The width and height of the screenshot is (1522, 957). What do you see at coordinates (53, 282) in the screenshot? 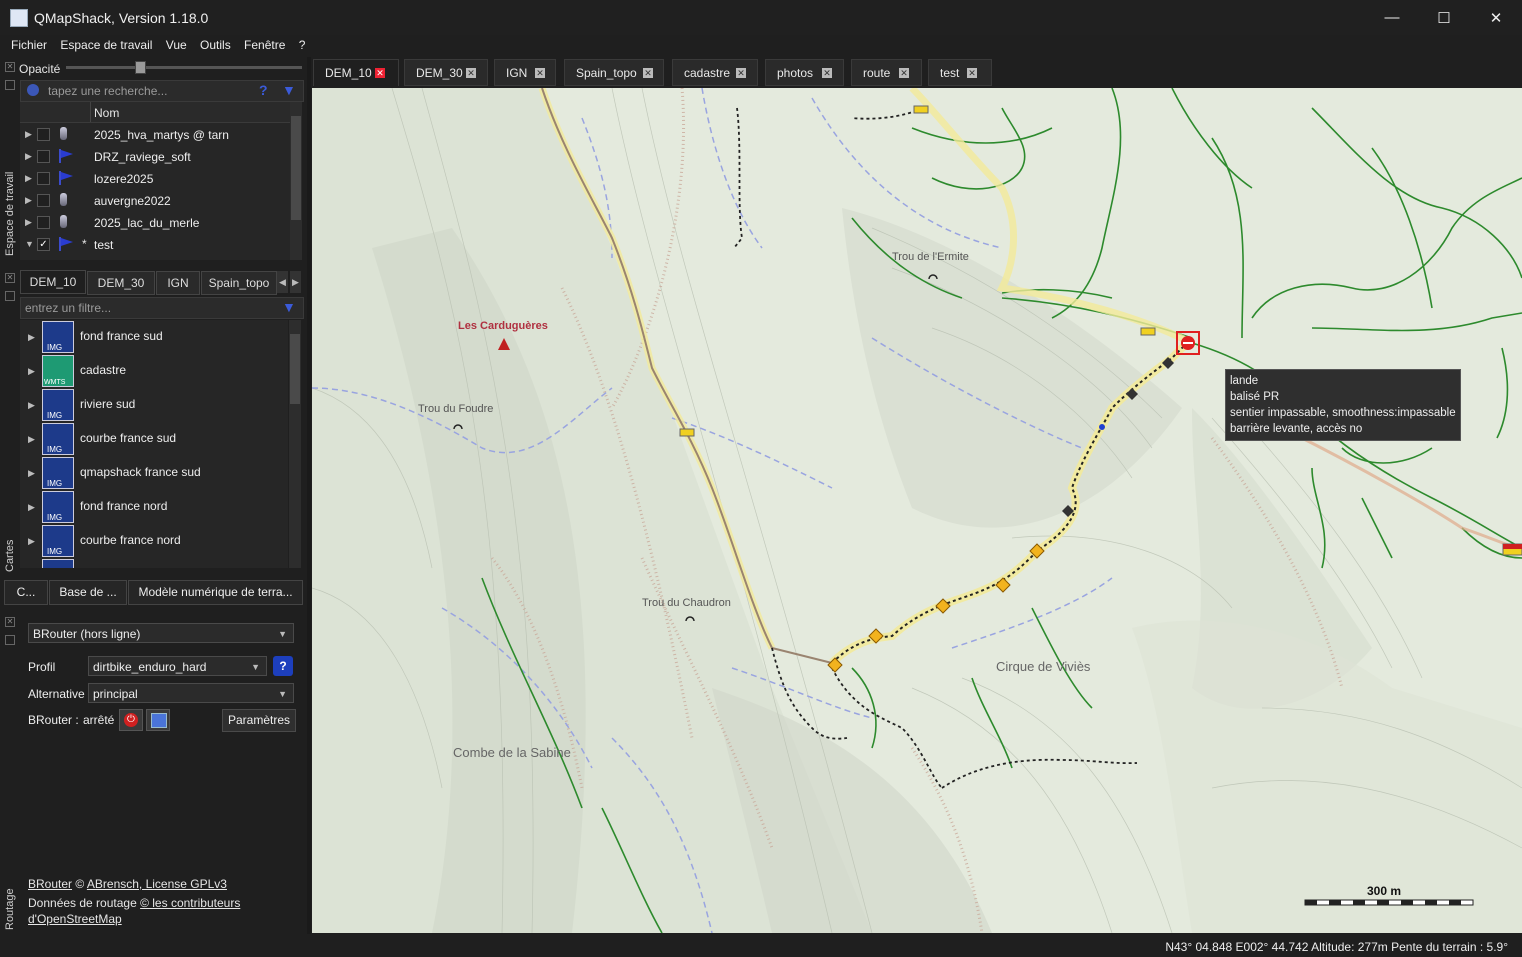
I see `map-view-tab-dem10: DEM_10` at bounding box center [53, 282].